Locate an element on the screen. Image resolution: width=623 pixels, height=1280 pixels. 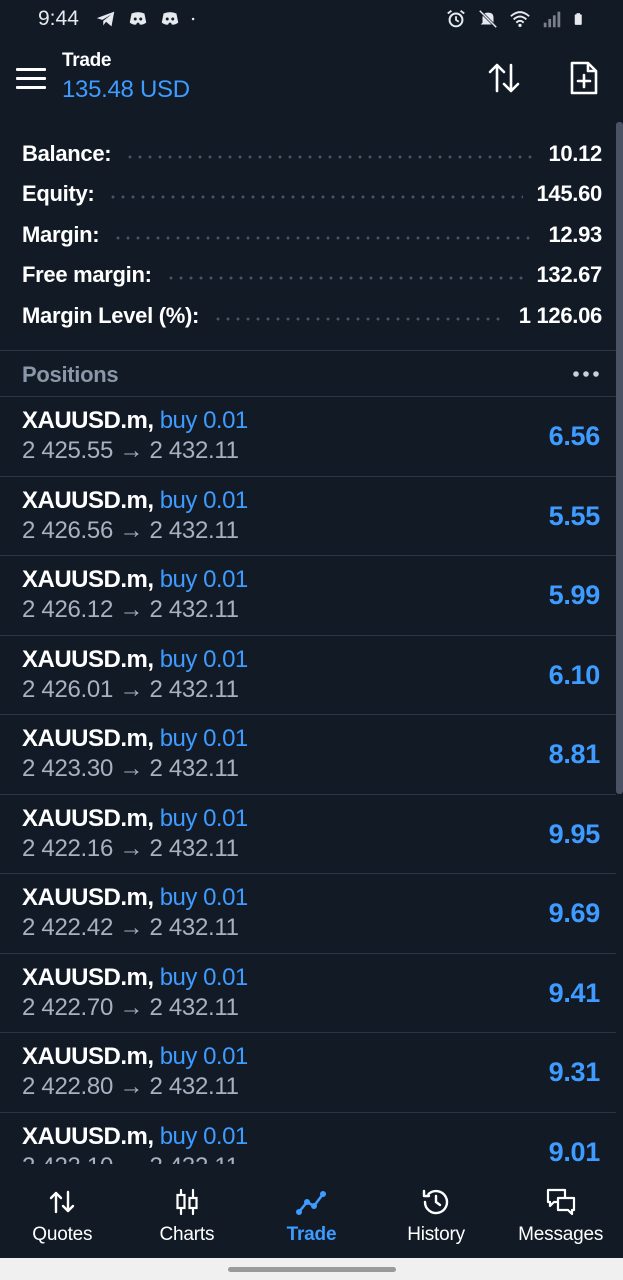
margin-level-row: Margin Level (%): 1 126.06 is located at coordinates (312, 316).